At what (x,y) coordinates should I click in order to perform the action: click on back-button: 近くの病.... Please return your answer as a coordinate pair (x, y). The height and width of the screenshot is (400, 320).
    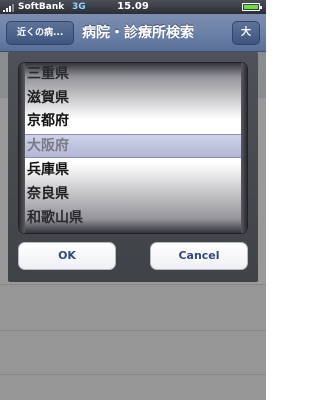
    Looking at the image, I should click on (40, 33).